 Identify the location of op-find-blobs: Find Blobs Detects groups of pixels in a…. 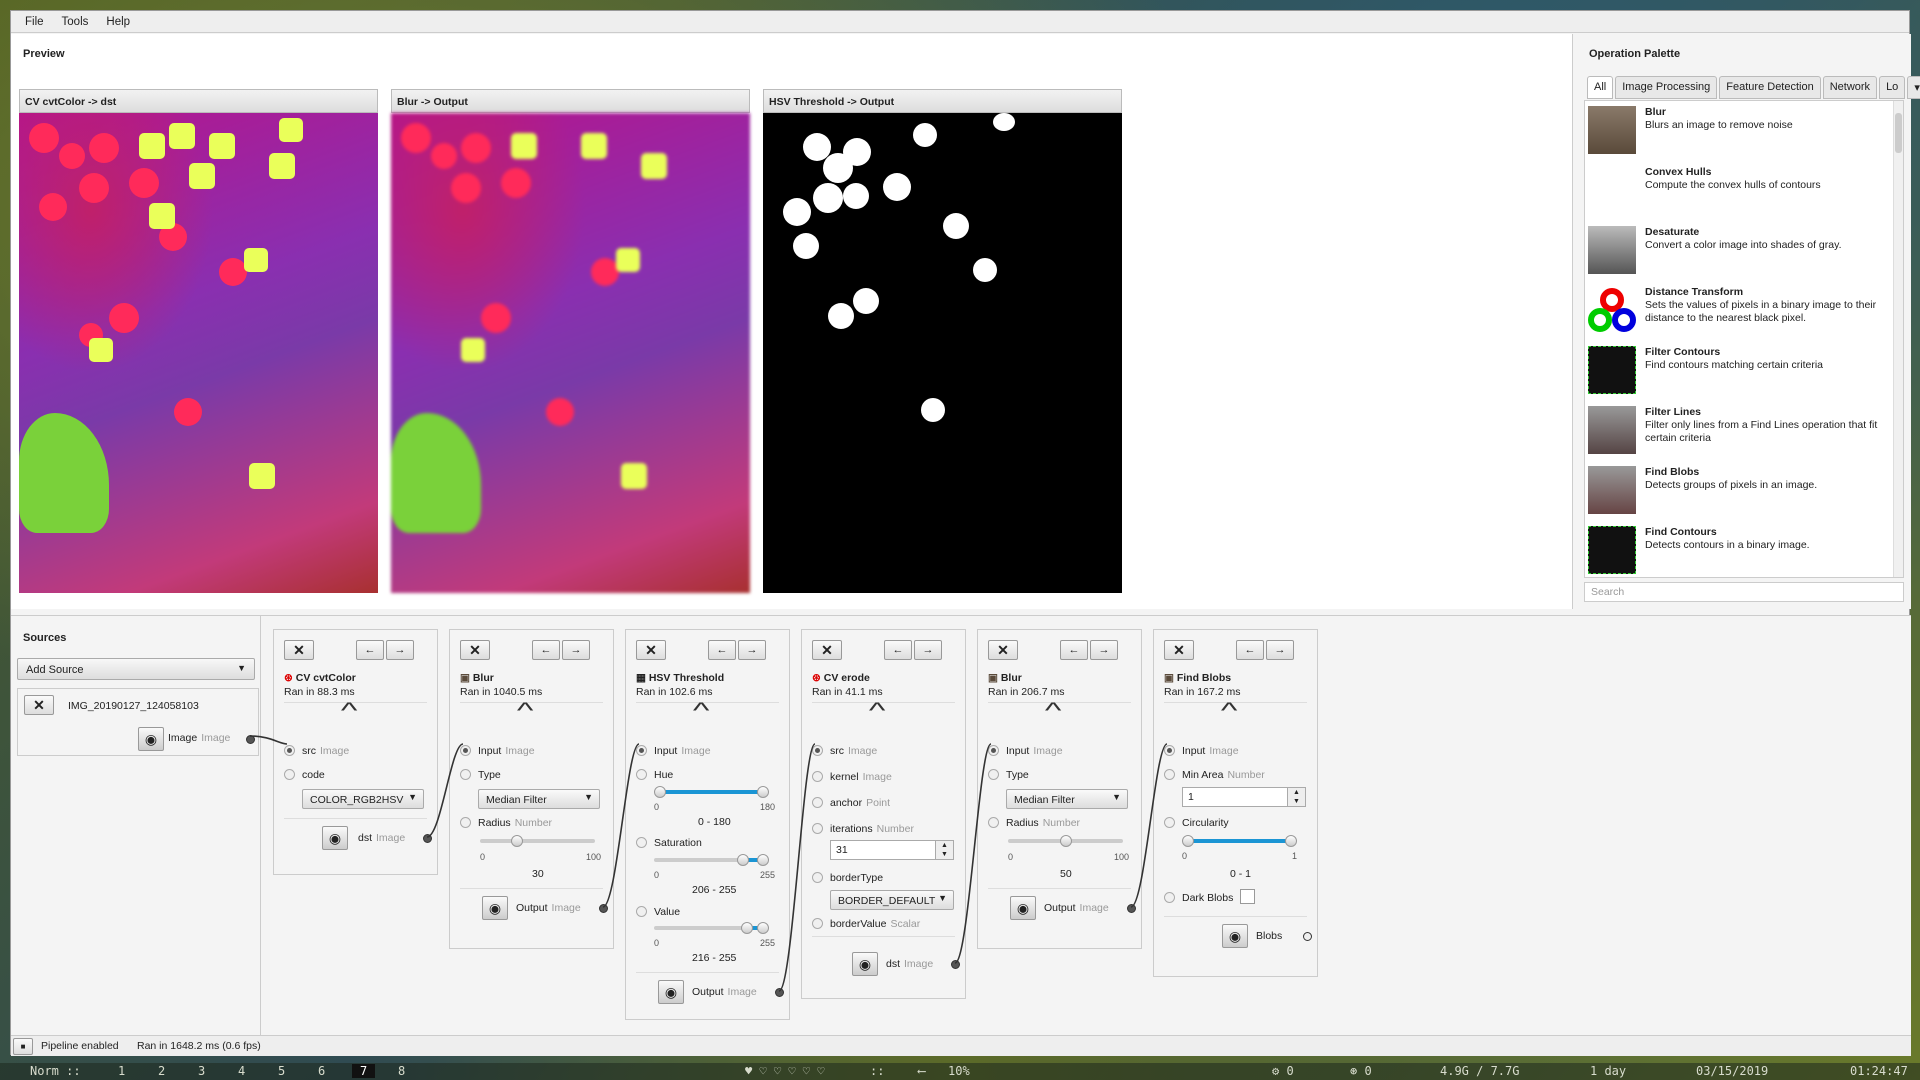
(1744, 491).